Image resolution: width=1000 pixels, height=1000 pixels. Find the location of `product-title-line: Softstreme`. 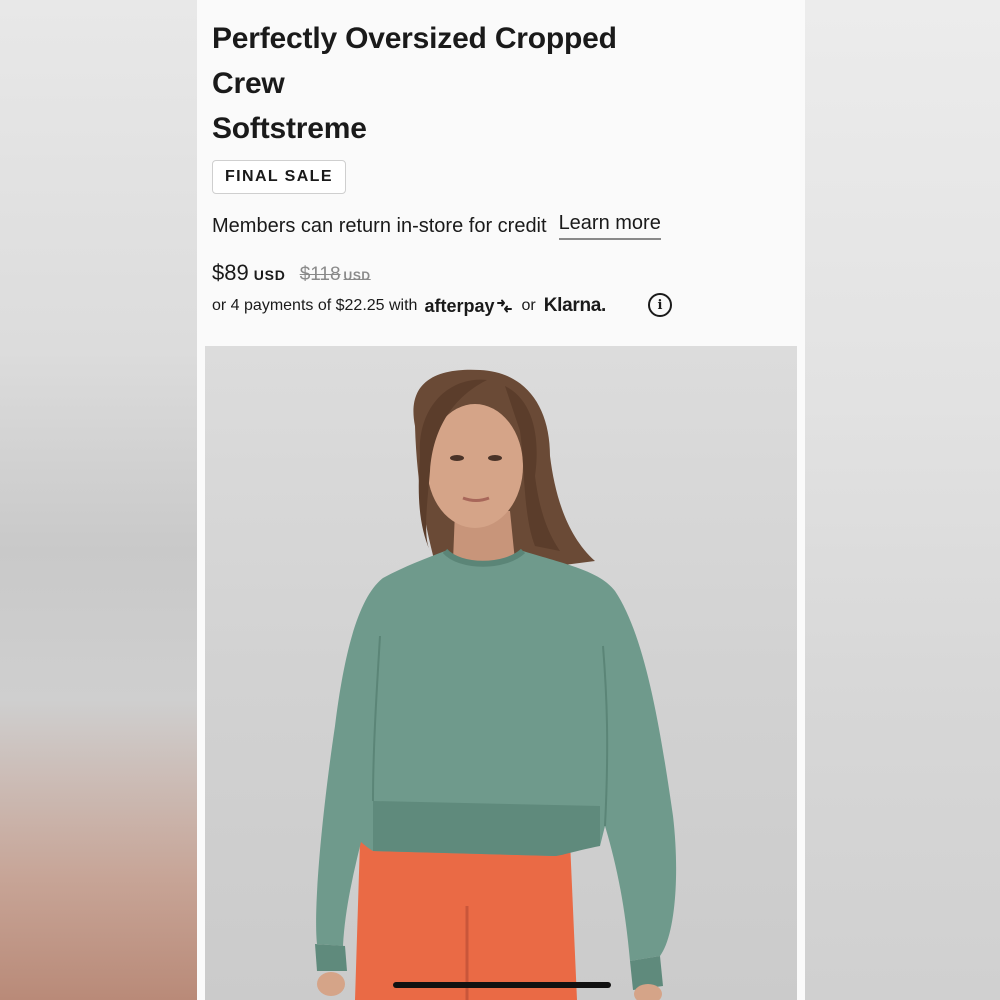

product-title-line: Softstreme is located at coordinates (289, 128).